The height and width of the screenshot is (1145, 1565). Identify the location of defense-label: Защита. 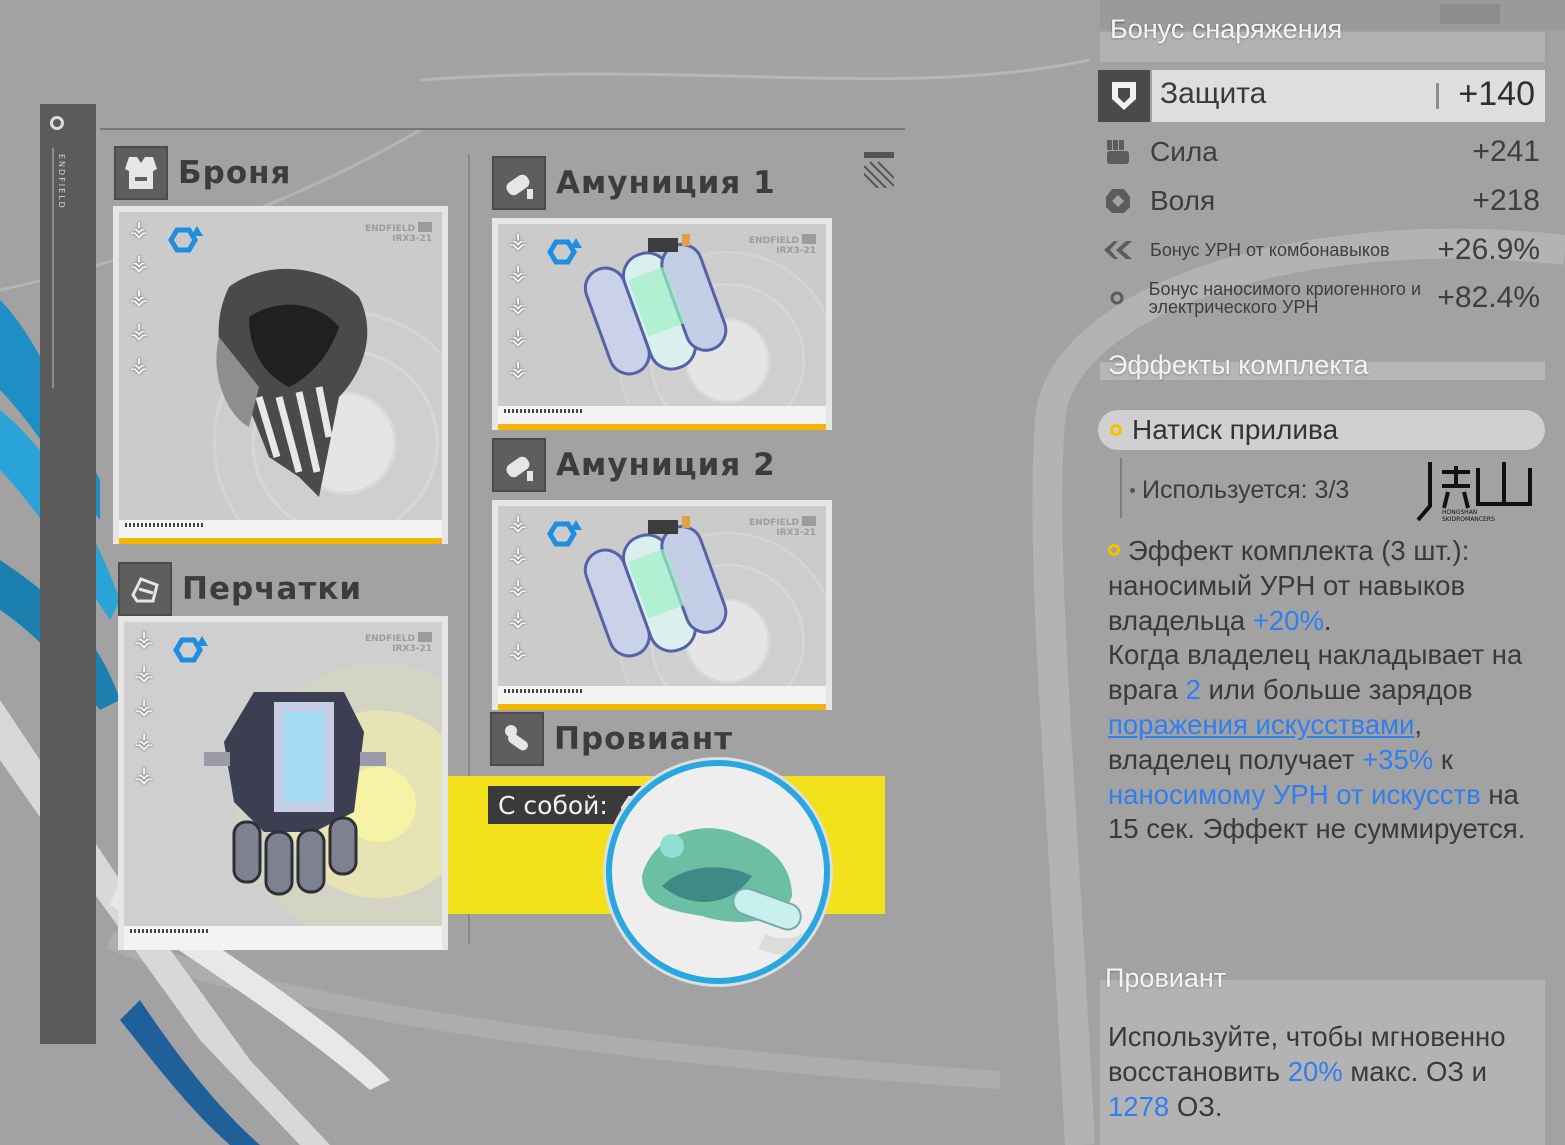
(1213, 93).